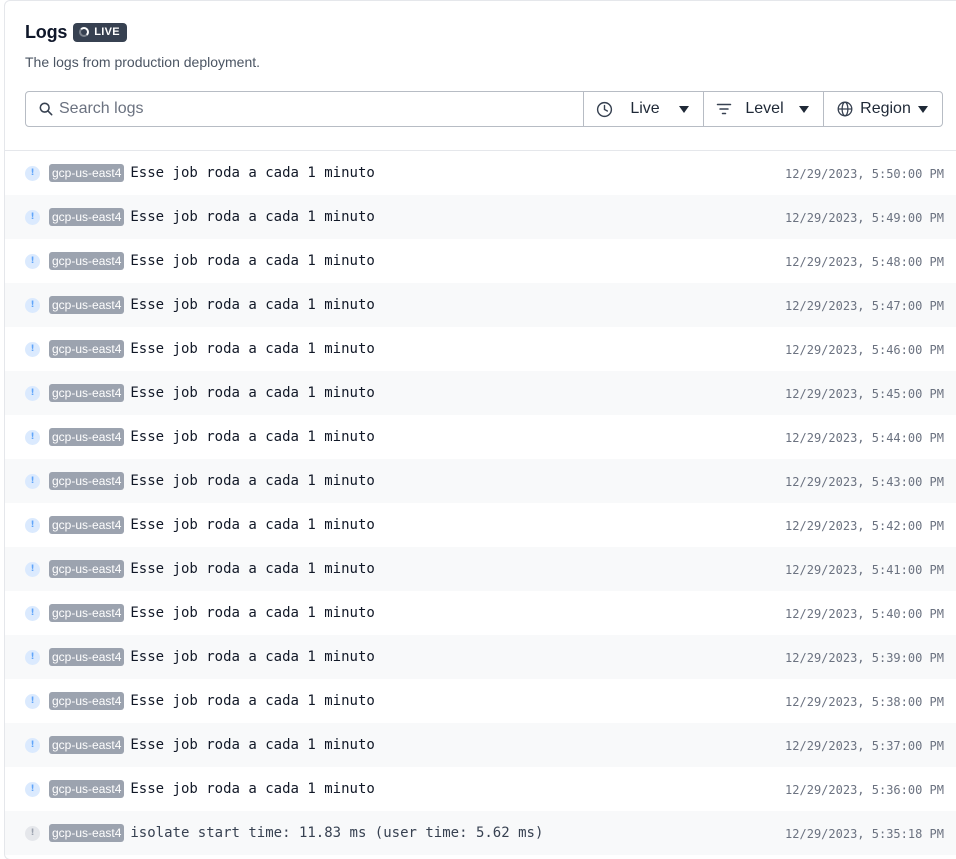 This screenshot has height=859, width=956. I want to click on search-icon, so click(46, 109).